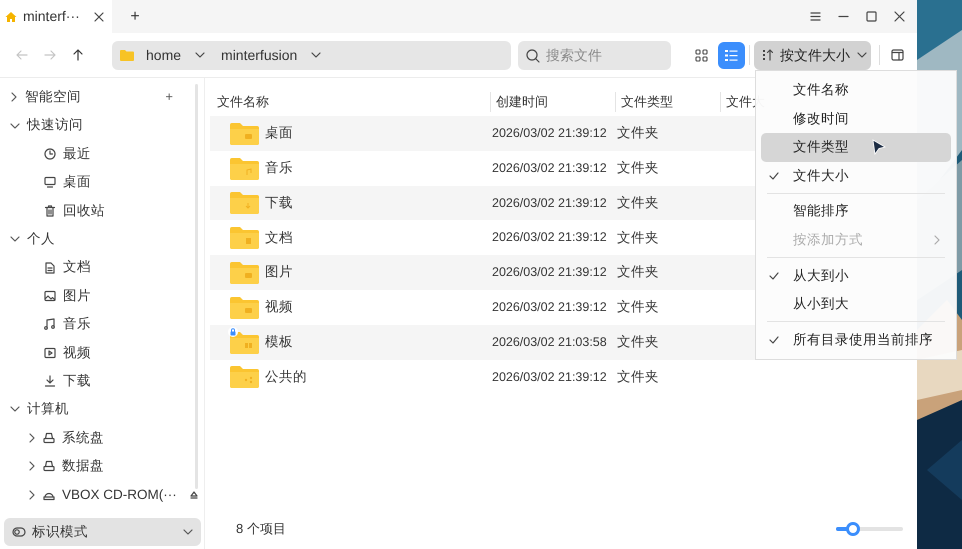  Describe the element at coordinates (56, 16) in the screenshot. I see `tab: minterf···` at that location.